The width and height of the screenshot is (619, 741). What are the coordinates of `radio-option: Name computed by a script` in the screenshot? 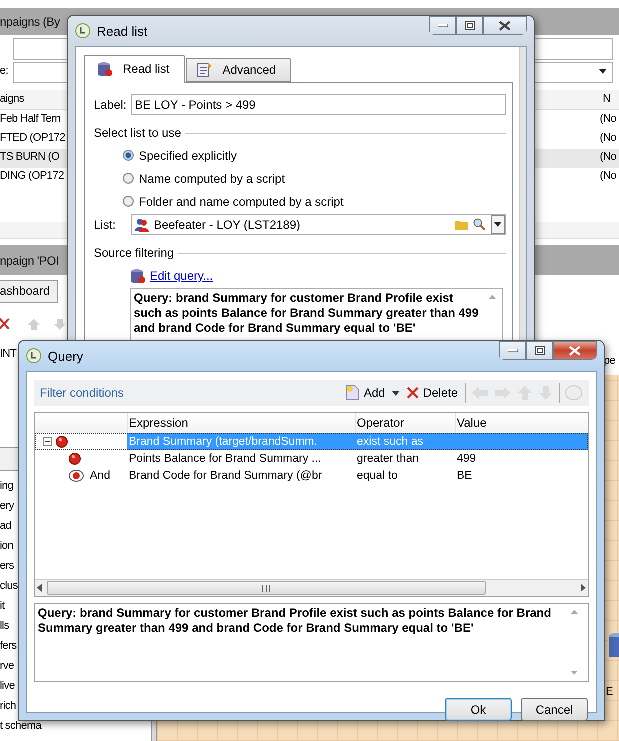 It's located at (300, 178).